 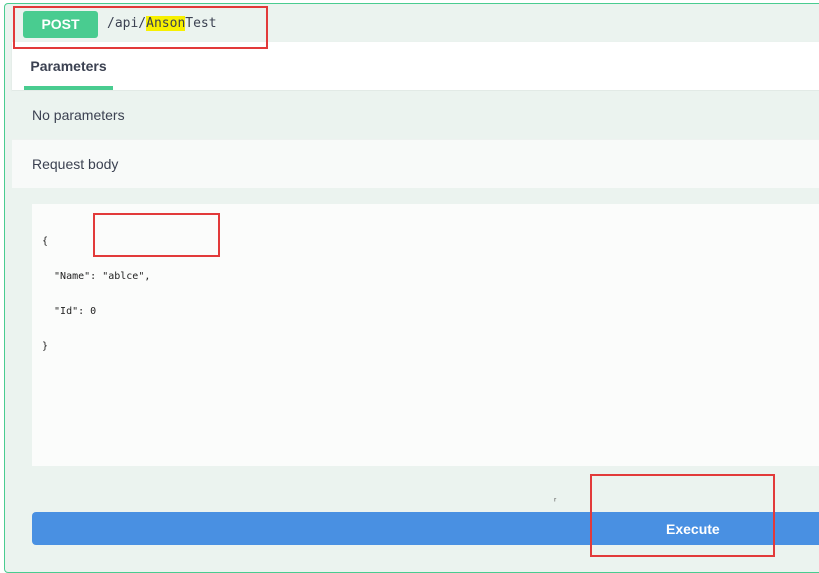 I want to click on annotation-box-endpoint, so click(x=140, y=27).